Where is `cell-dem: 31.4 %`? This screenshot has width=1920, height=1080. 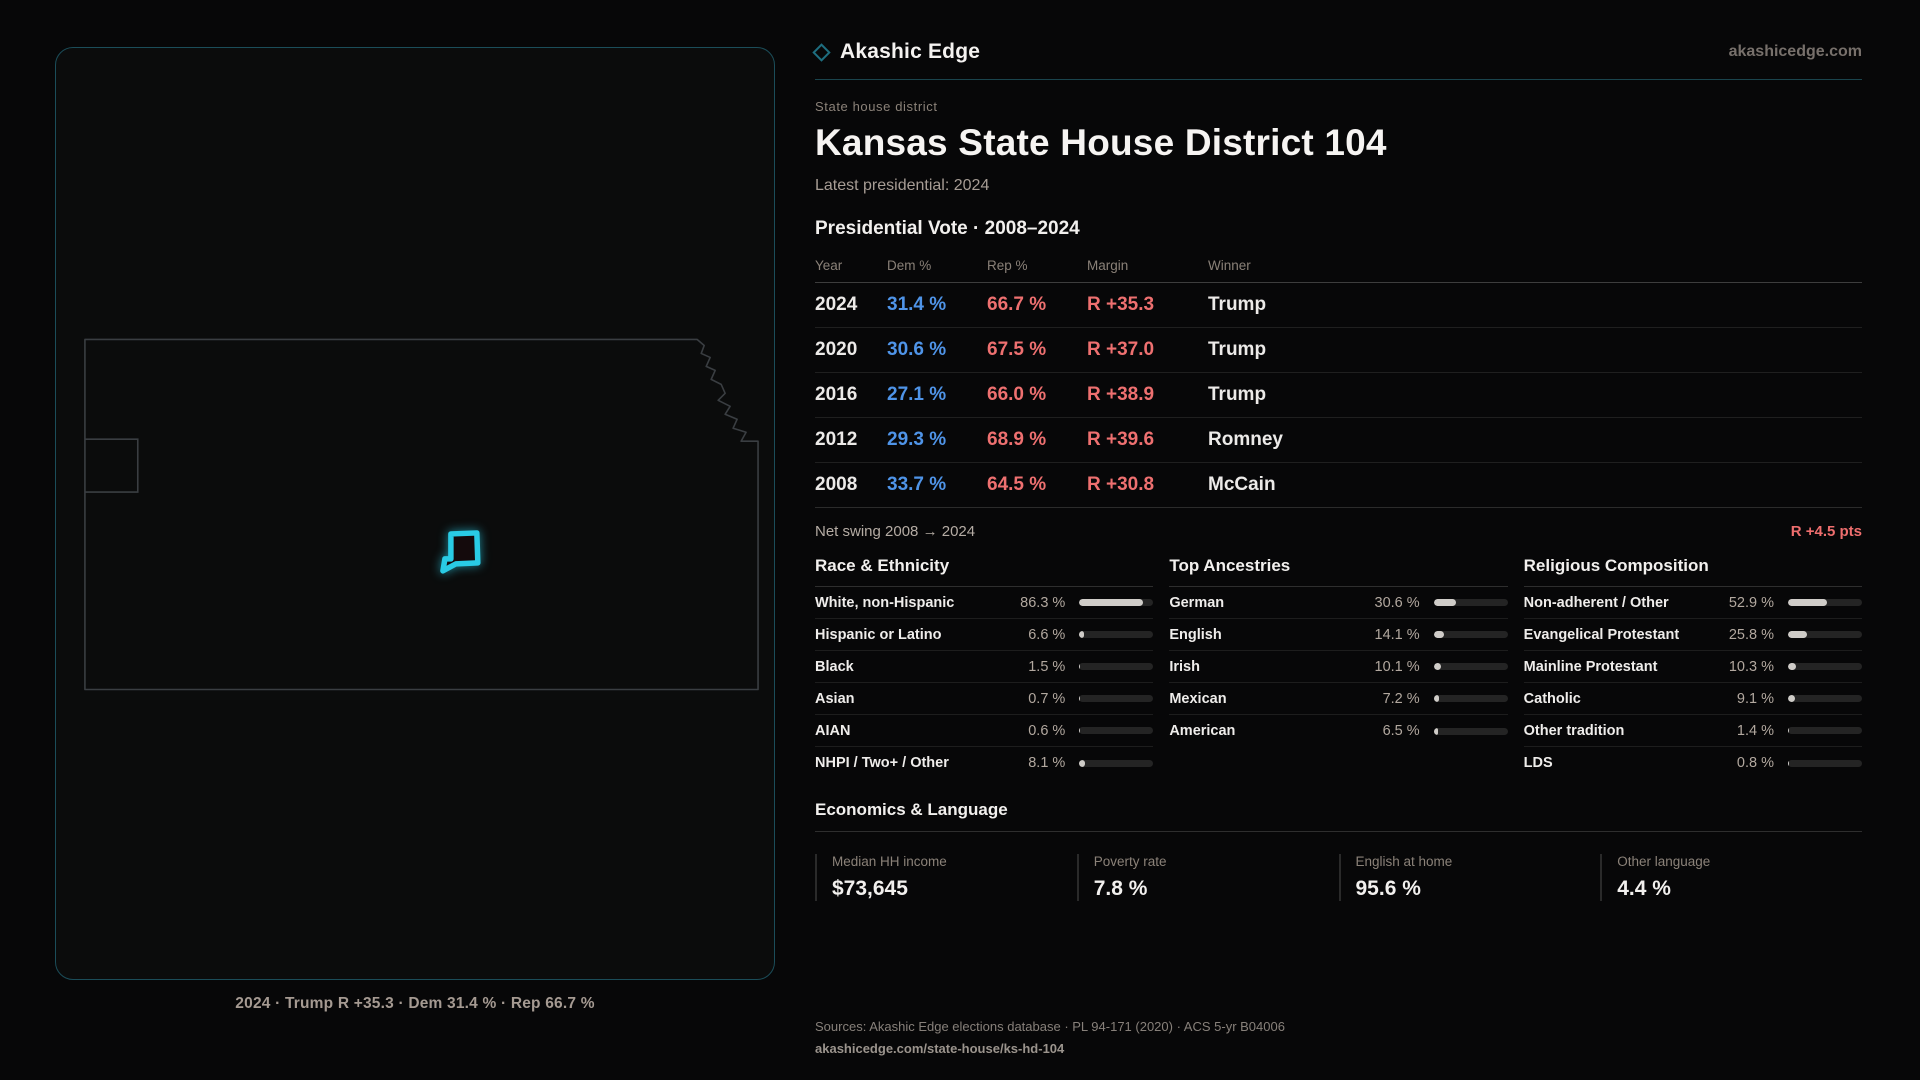 cell-dem: 31.4 % is located at coordinates (917, 304).